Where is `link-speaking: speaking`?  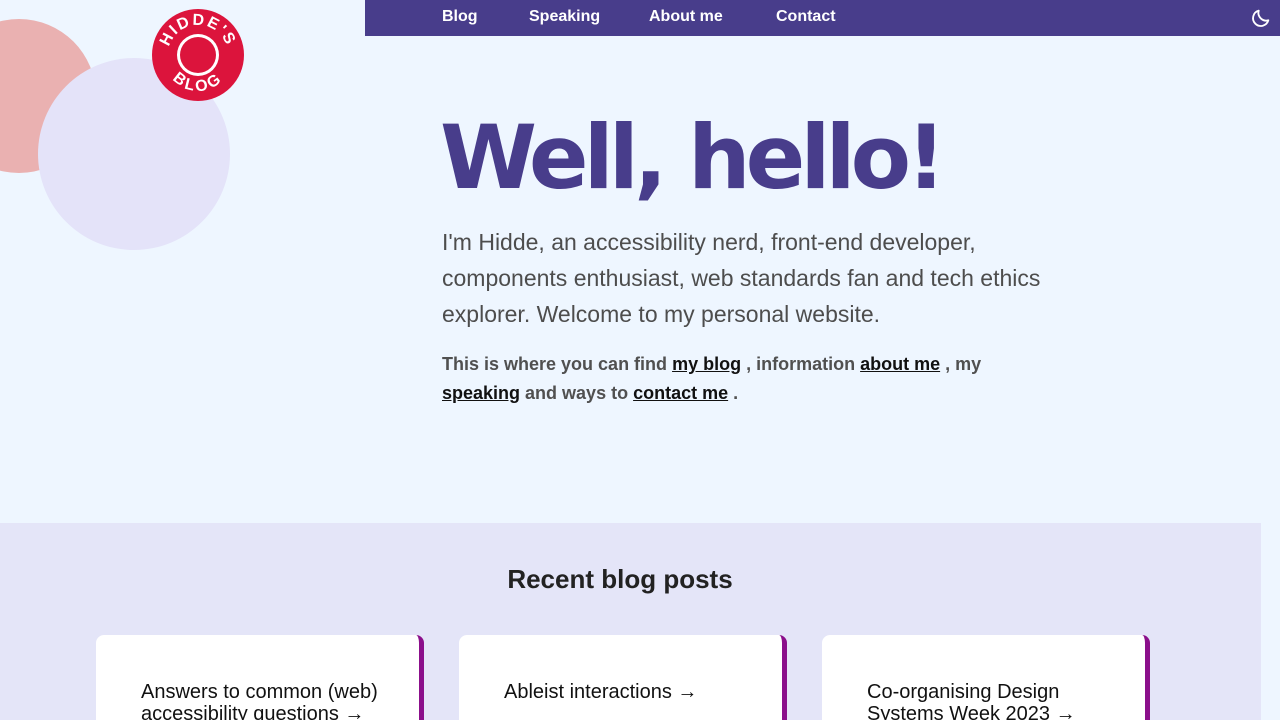 link-speaking: speaking is located at coordinates (481, 393).